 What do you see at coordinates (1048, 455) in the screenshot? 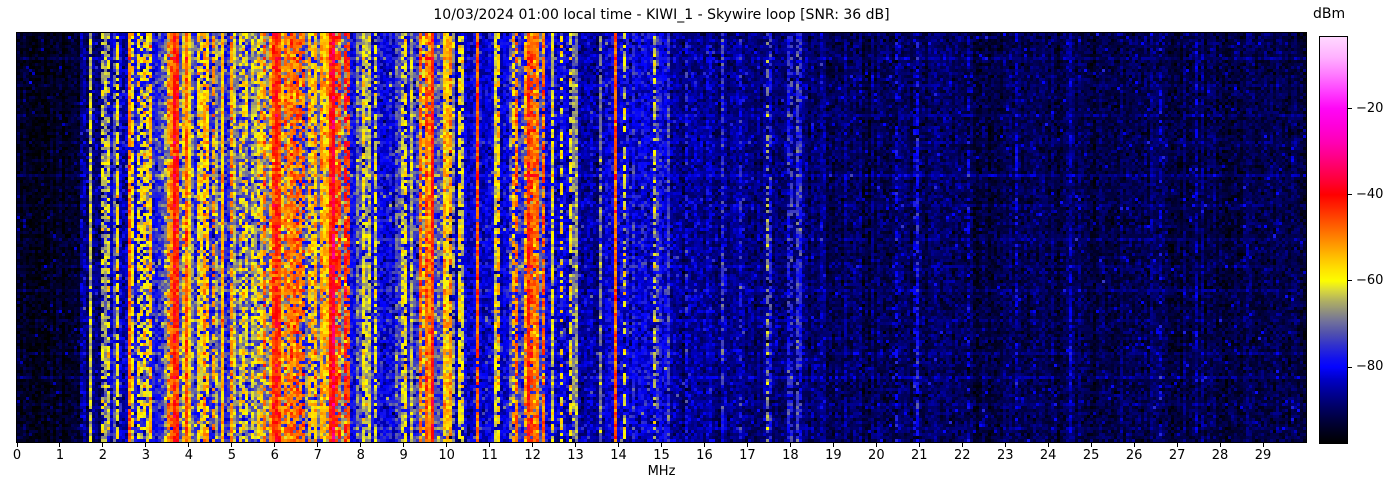
I see `x-tick-label: 24` at bounding box center [1048, 455].